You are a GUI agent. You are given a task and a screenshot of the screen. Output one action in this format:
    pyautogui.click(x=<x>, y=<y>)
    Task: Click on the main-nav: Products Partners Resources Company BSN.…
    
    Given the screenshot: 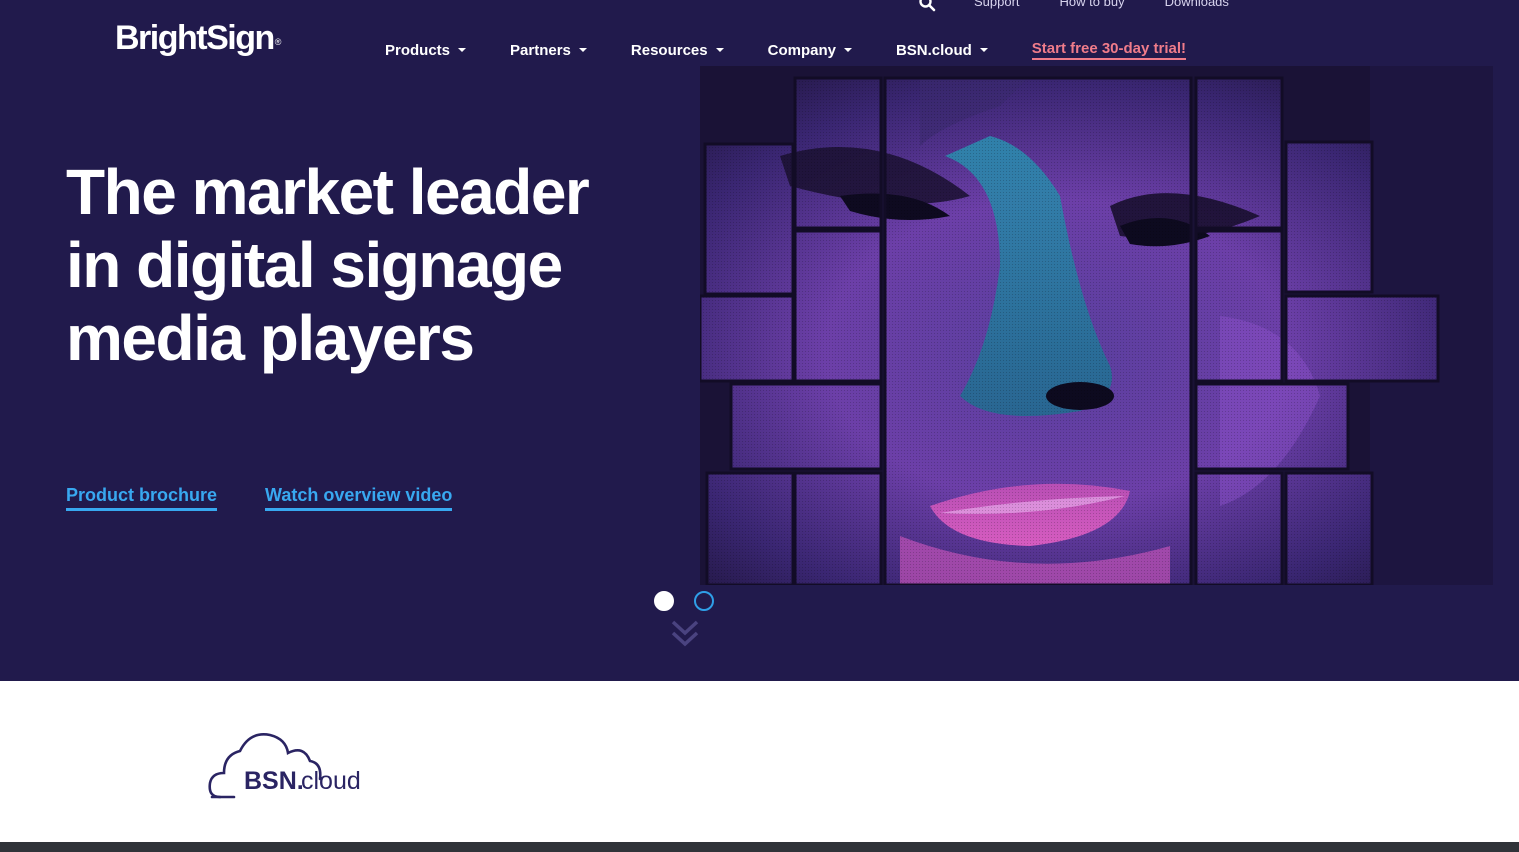 What is the action you would take?
    pyautogui.click(x=786, y=50)
    